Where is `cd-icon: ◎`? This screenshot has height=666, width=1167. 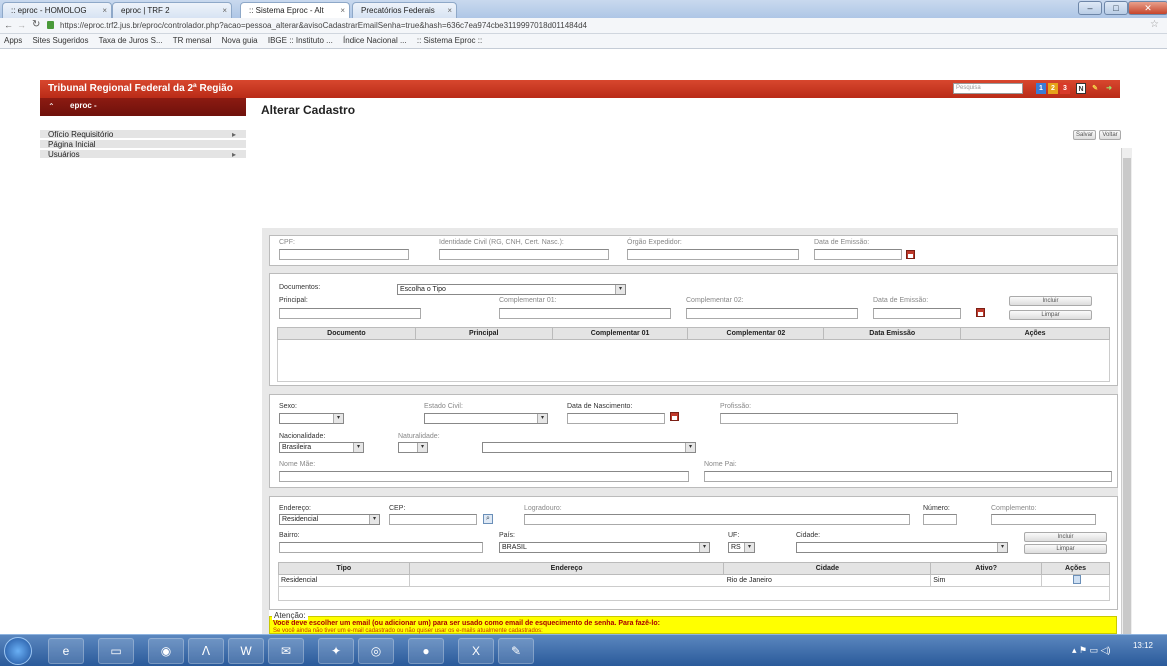 cd-icon: ◎ is located at coordinates (376, 651).